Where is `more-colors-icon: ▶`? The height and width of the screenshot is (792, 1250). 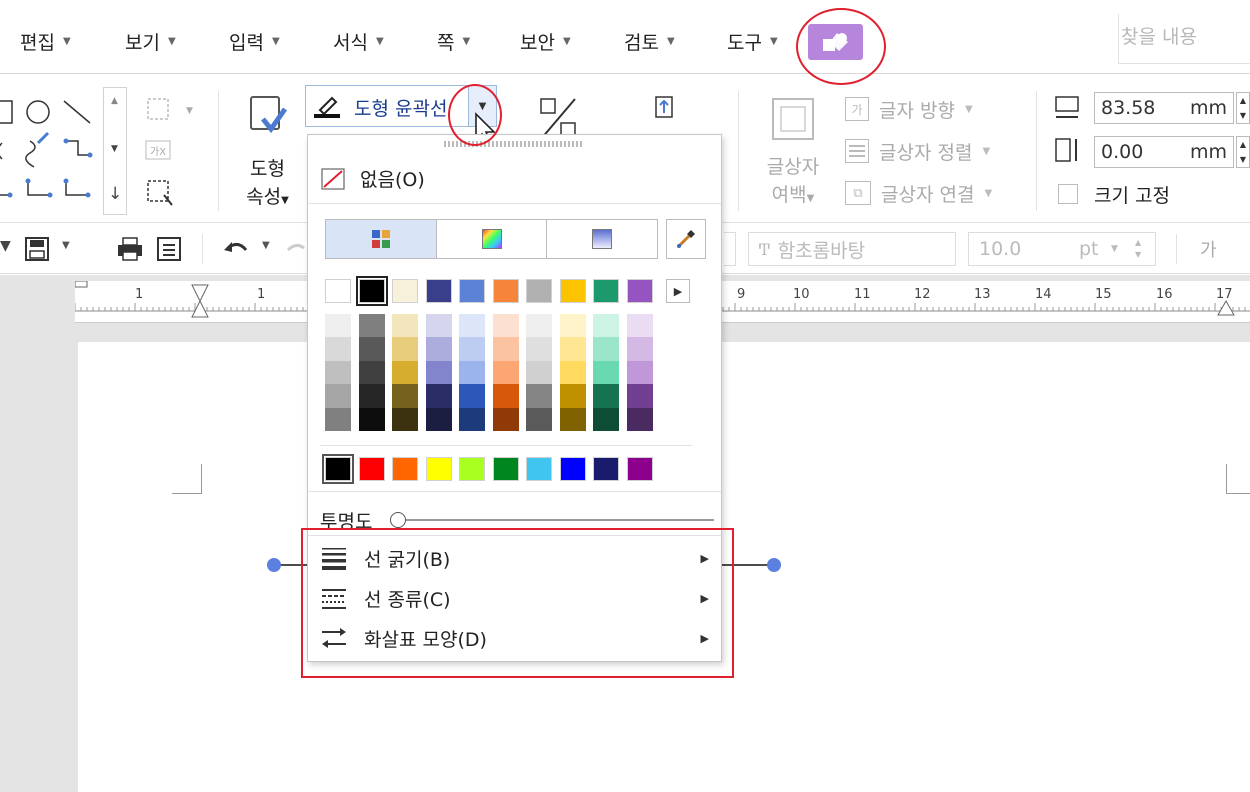
more-colors-icon: ▶ is located at coordinates (678, 291).